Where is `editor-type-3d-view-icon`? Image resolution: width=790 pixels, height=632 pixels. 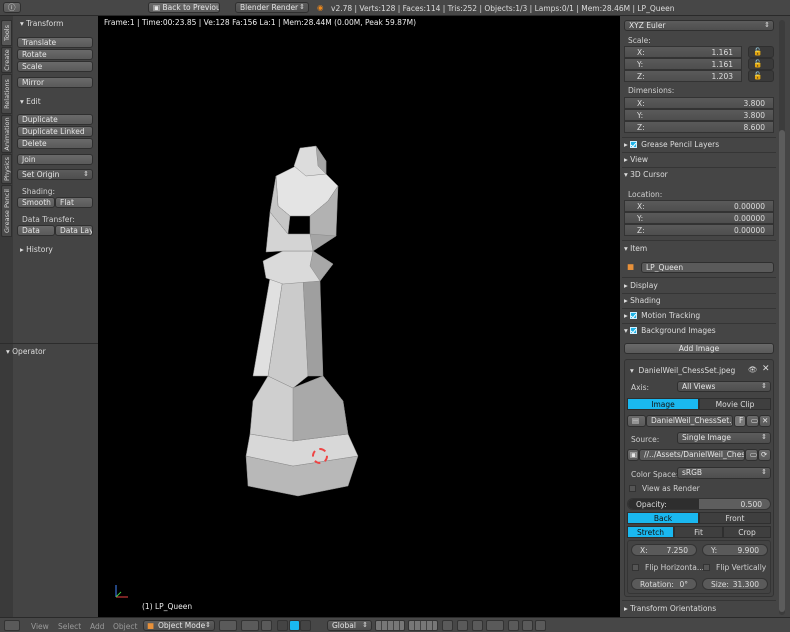 editor-type-3d-view-icon is located at coordinates (12, 625).